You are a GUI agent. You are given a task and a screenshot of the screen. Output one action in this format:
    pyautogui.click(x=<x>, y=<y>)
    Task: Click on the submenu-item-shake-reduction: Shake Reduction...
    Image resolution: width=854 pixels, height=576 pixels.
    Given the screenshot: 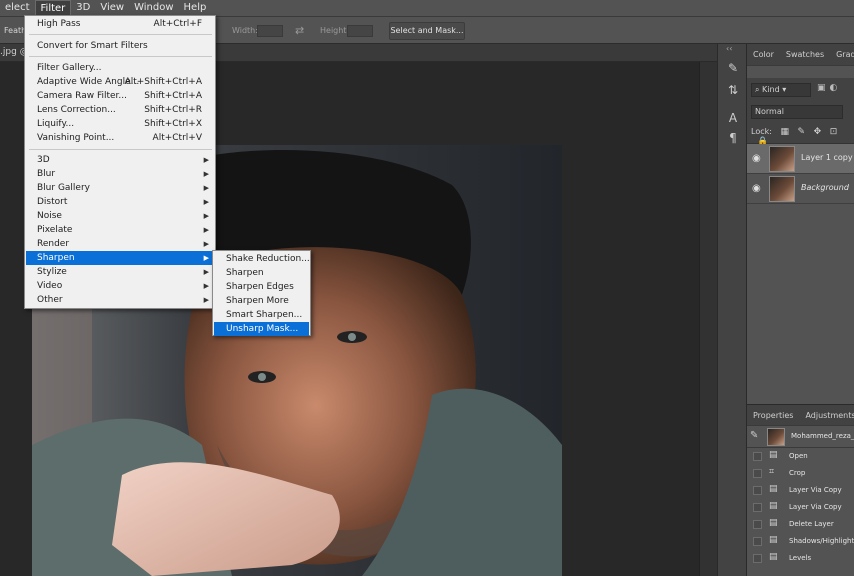 What is the action you would take?
    pyautogui.click(x=262, y=259)
    